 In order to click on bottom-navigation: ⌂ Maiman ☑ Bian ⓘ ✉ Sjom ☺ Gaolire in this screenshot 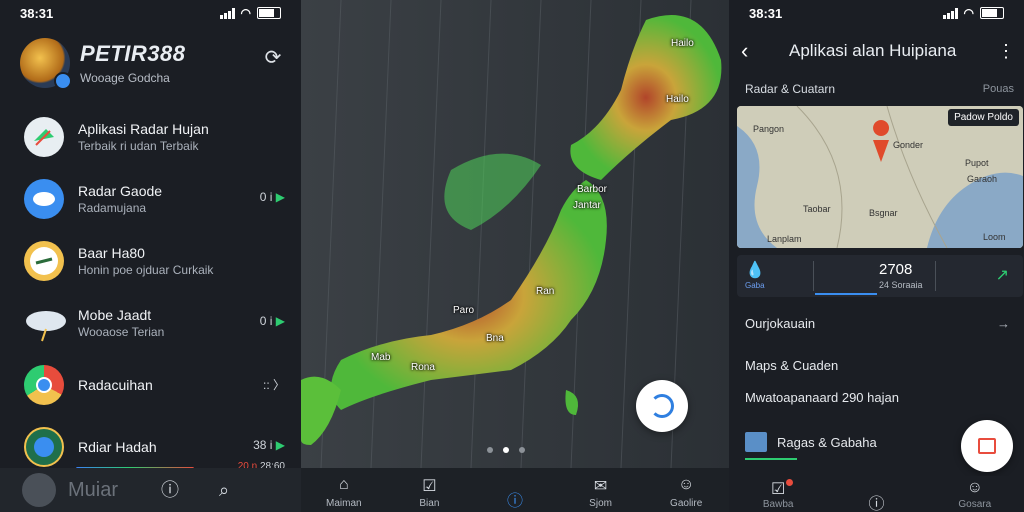, I will do `click(515, 490)`.